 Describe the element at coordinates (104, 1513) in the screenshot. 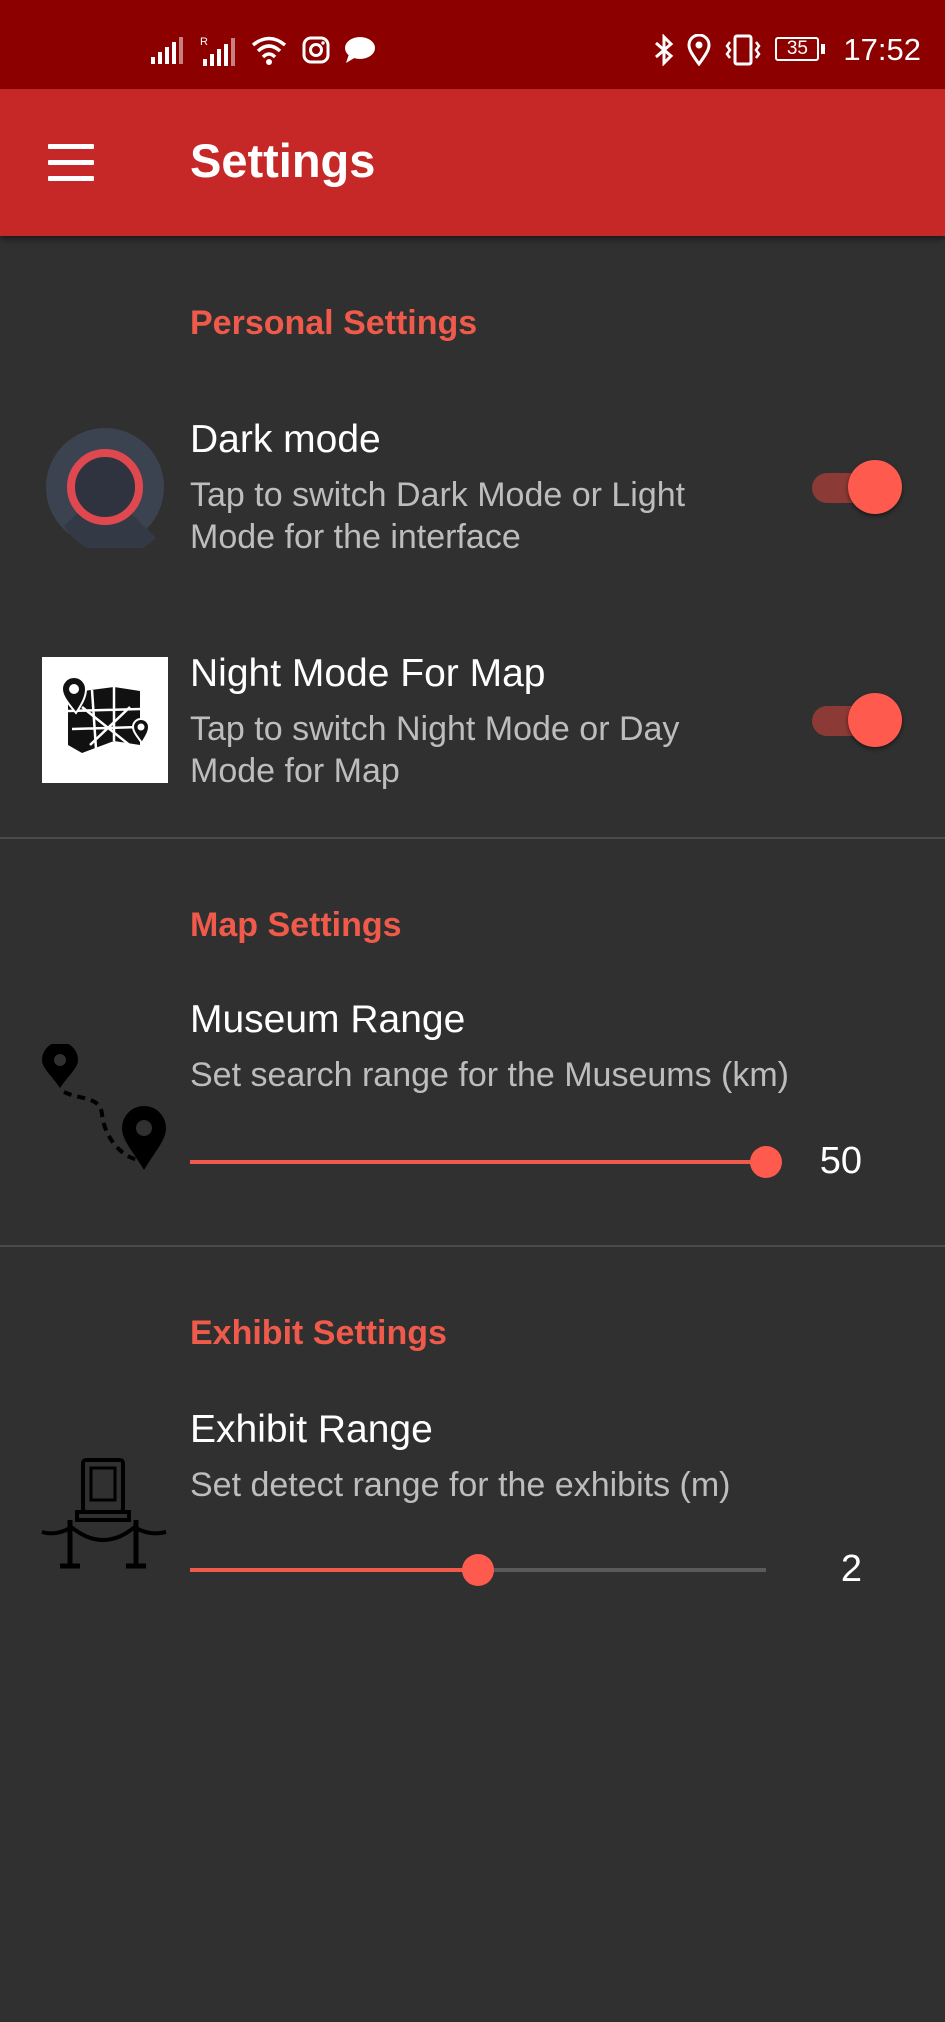

I see `exhibit-stanchion-icon` at that location.